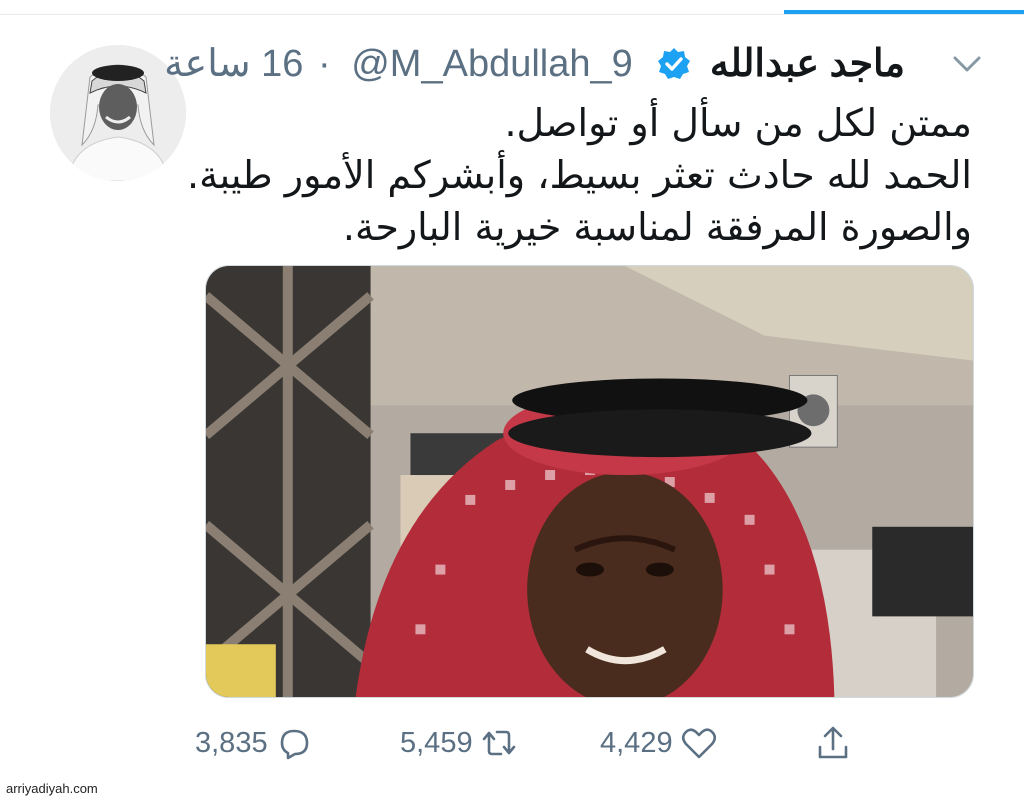 Image resolution: width=1024 pixels, height=800 pixels. I want to click on share-button, so click(833, 743).